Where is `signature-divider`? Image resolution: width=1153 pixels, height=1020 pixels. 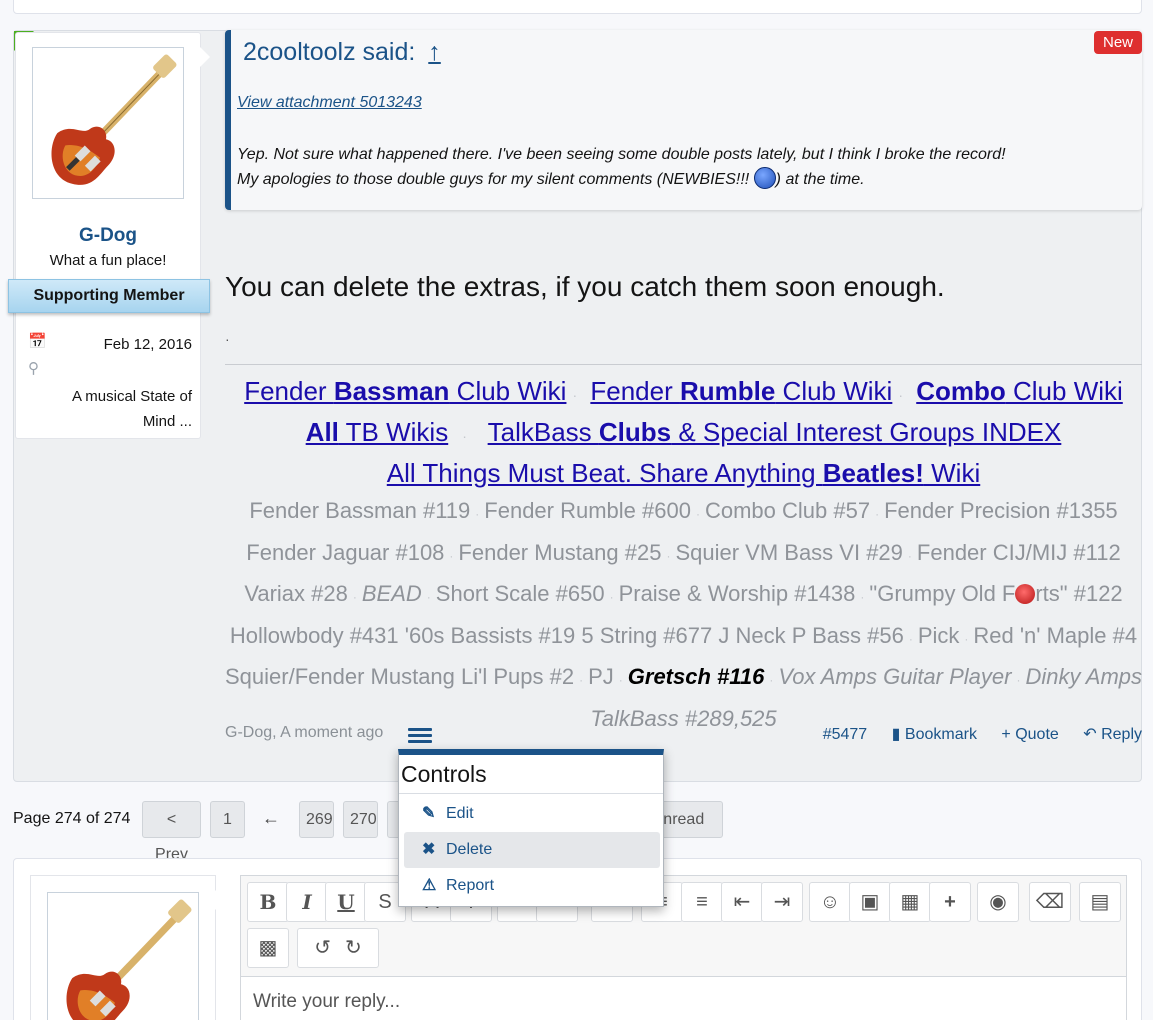
signature-divider is located at coordinates (683, 364).